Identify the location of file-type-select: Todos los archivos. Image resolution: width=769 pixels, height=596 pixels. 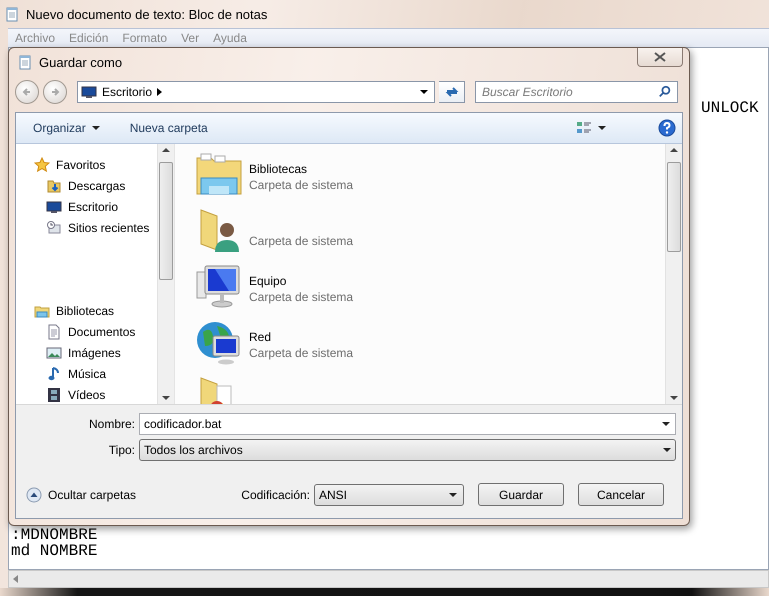
(407, 450).